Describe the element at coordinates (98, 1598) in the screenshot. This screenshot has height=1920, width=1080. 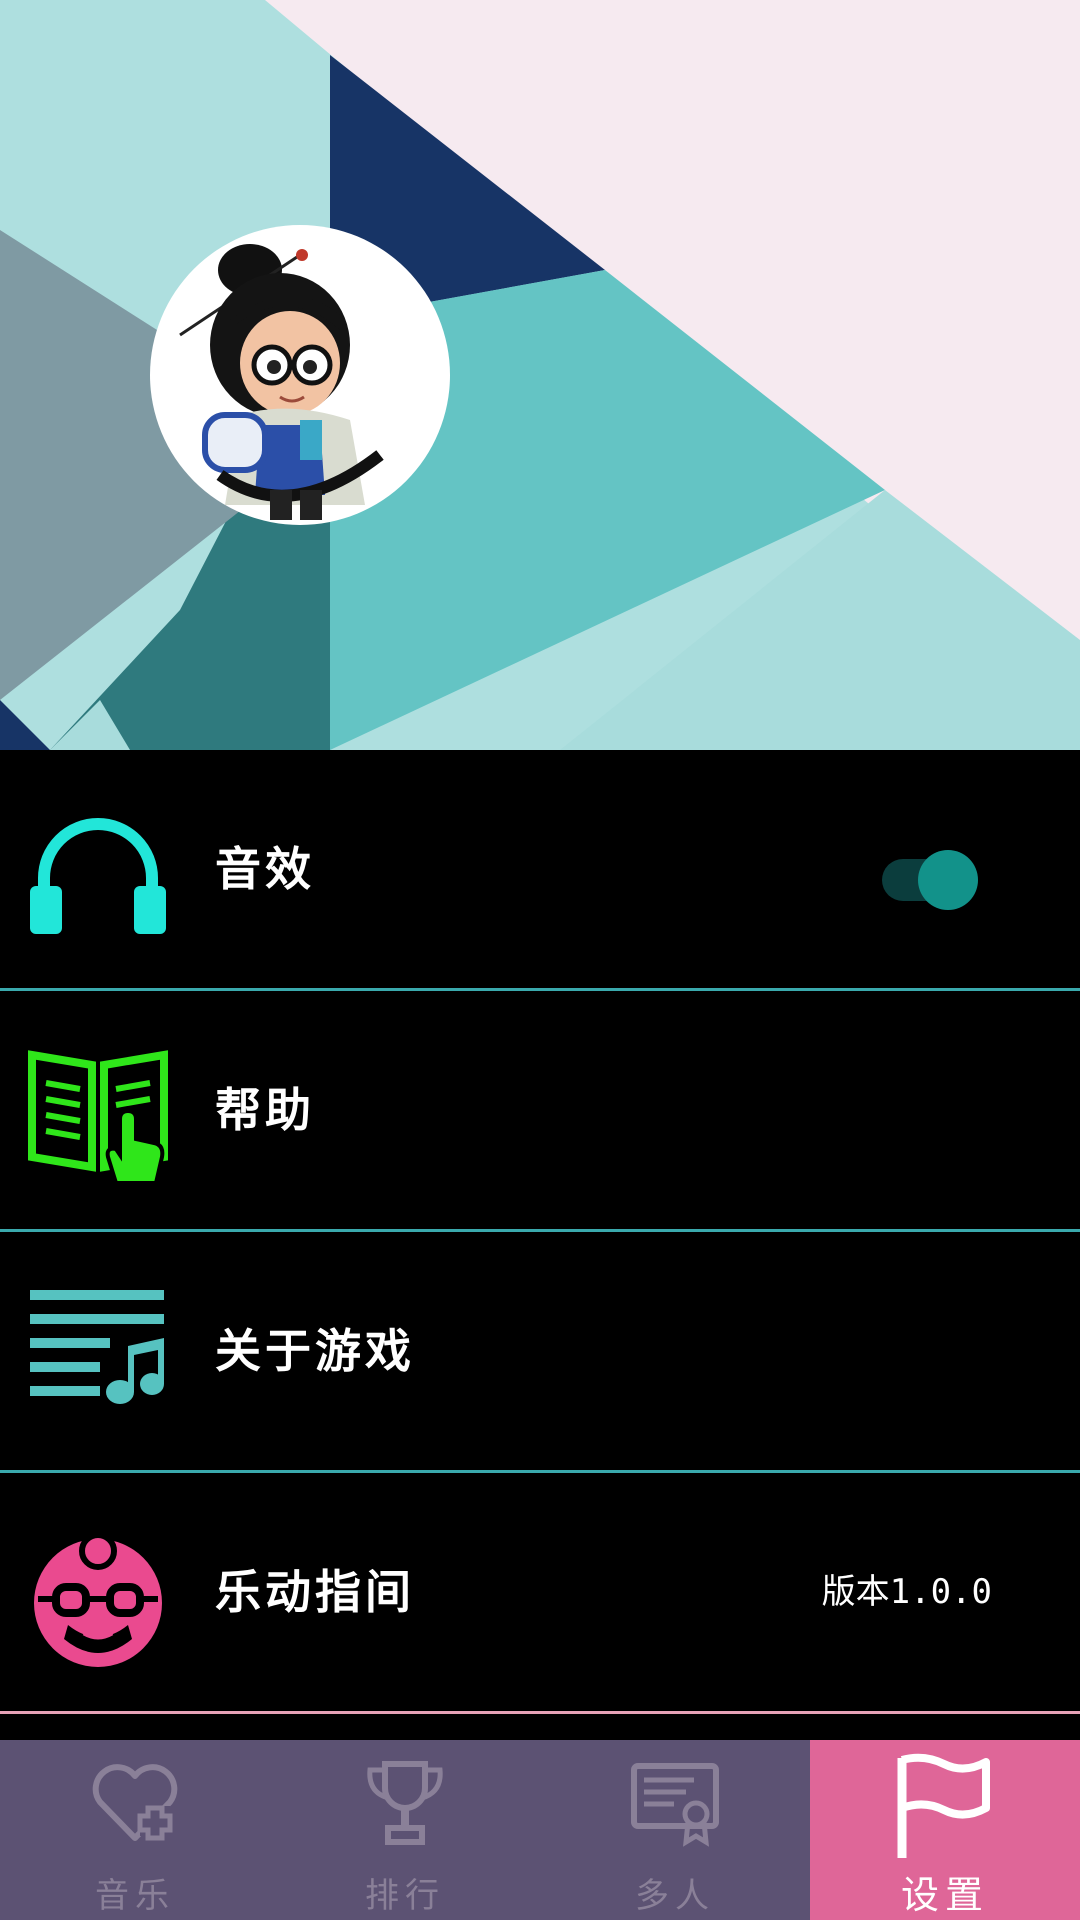
I see `developer-face-icon` at that location.